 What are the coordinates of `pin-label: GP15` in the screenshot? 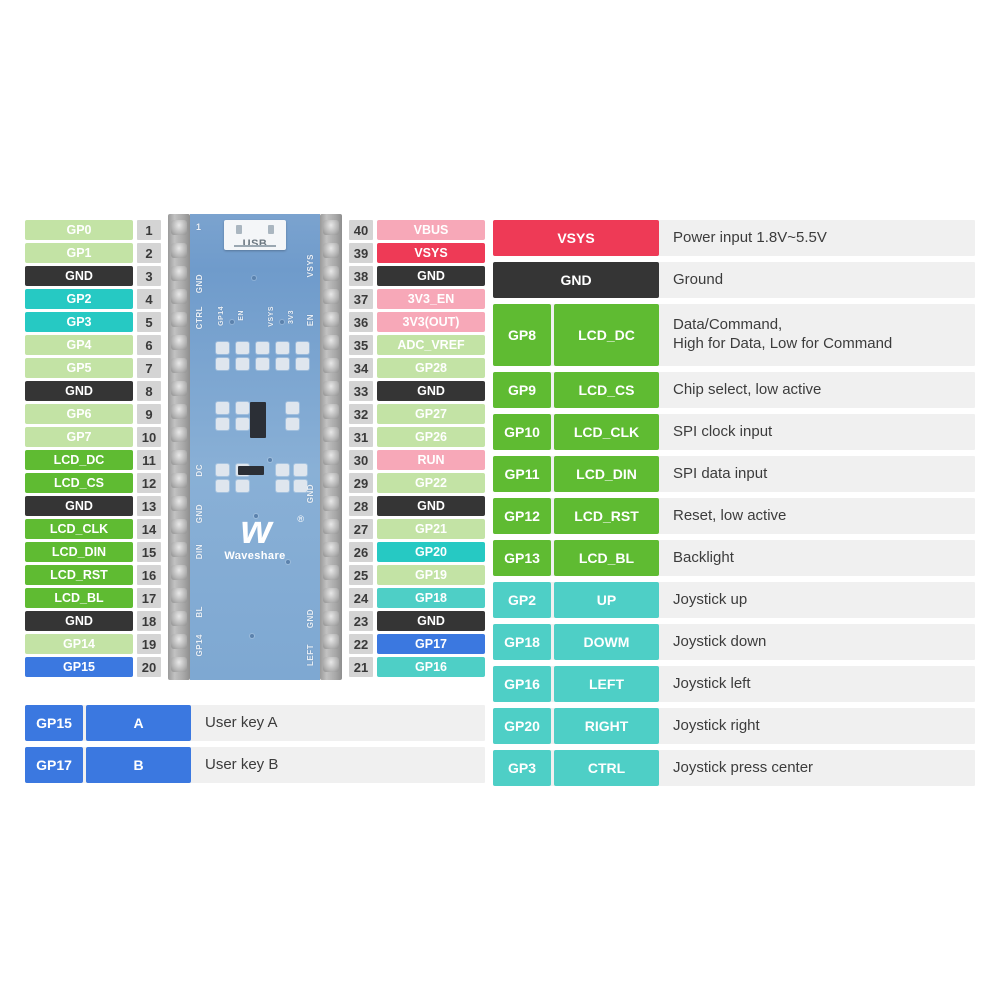 It's located at (79, 667).